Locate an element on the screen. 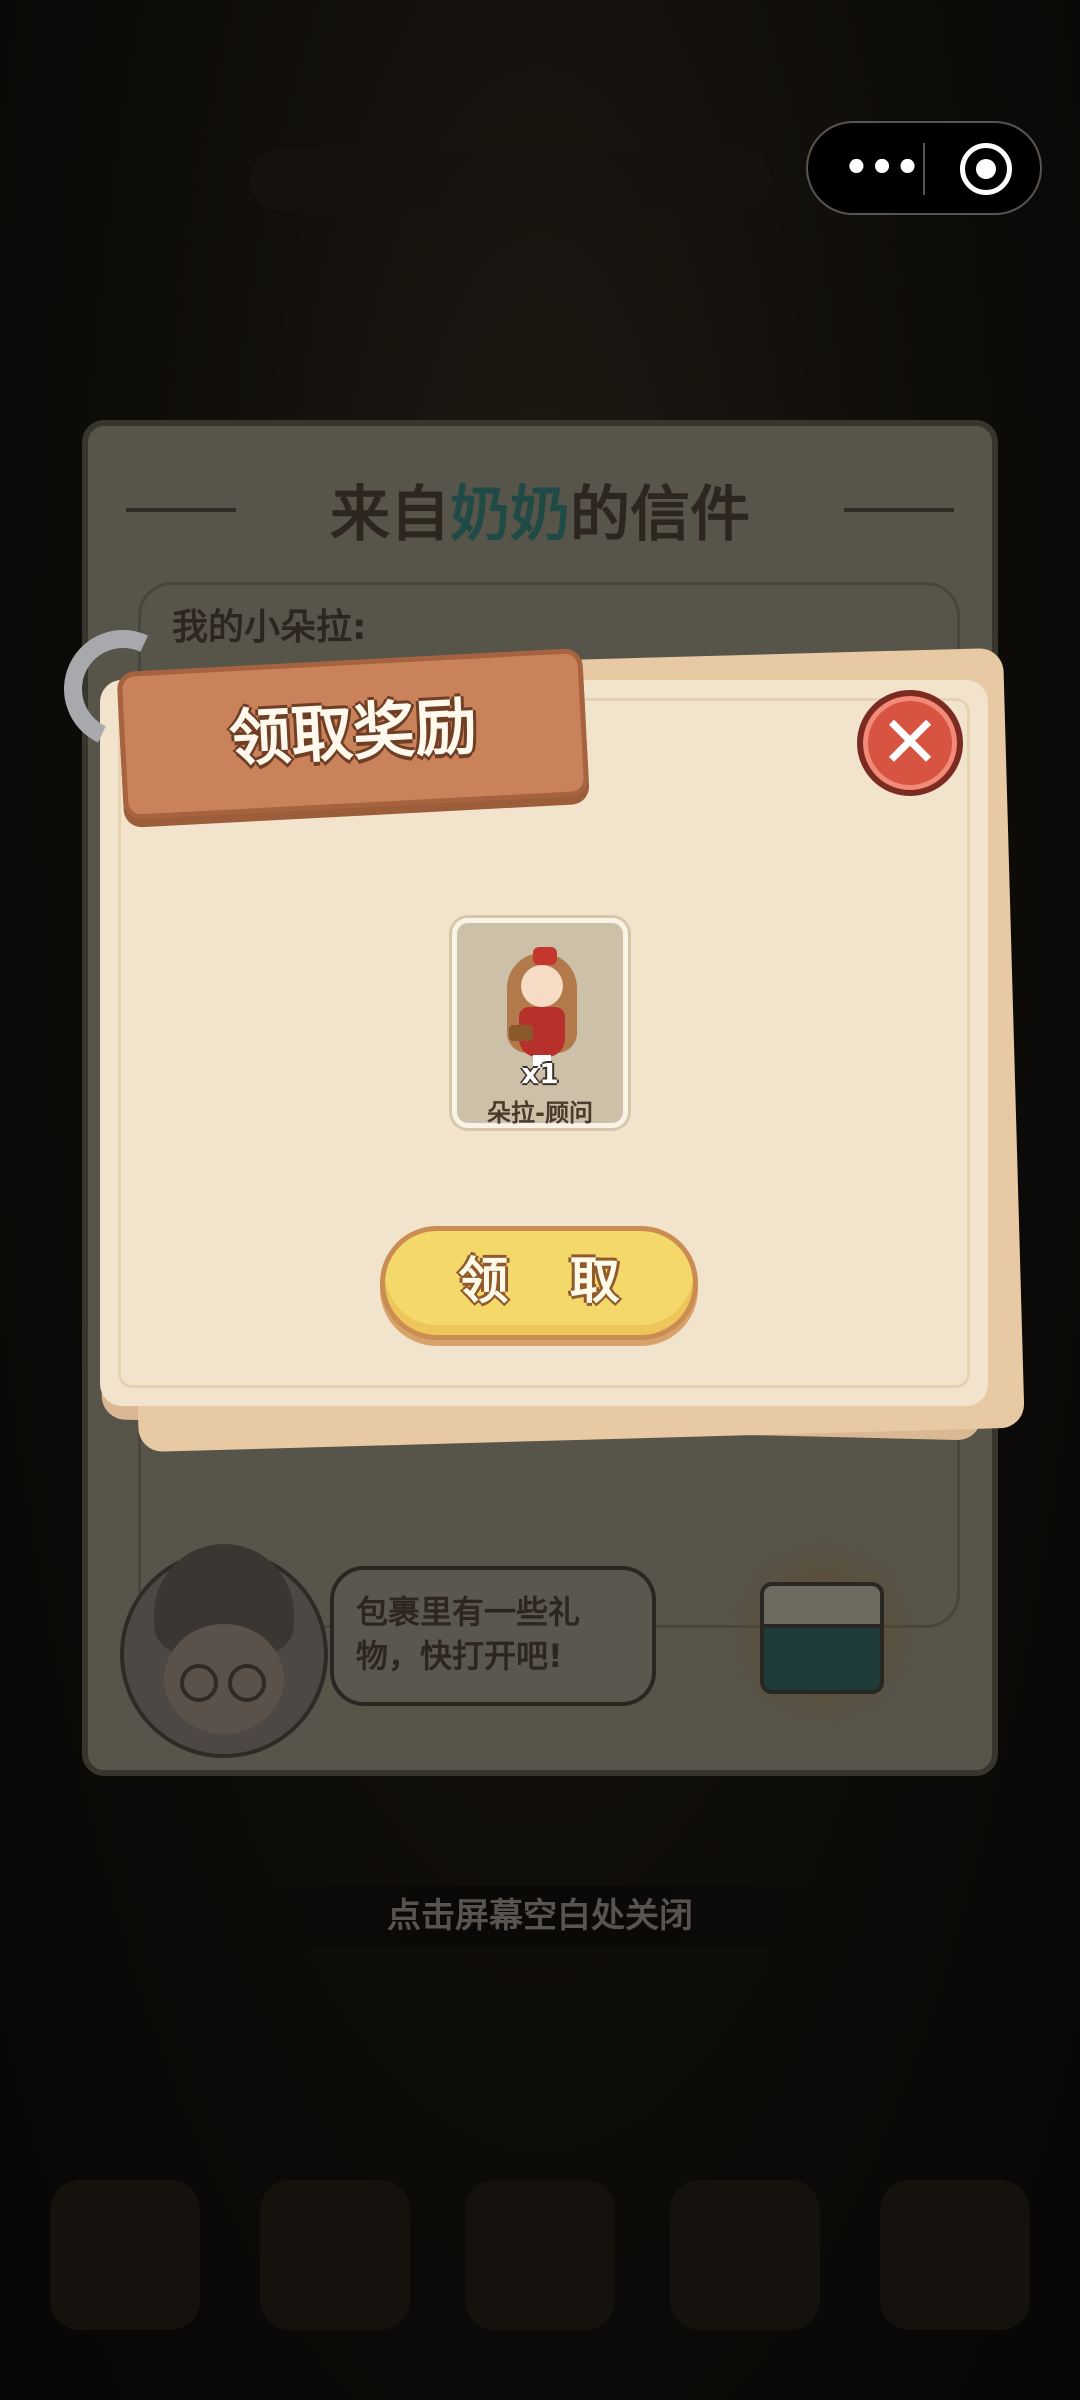 The width and height of the screenshot is (1080, 2400). letter-title-highlight: 奶奶 is located at coordinates (510, 515).